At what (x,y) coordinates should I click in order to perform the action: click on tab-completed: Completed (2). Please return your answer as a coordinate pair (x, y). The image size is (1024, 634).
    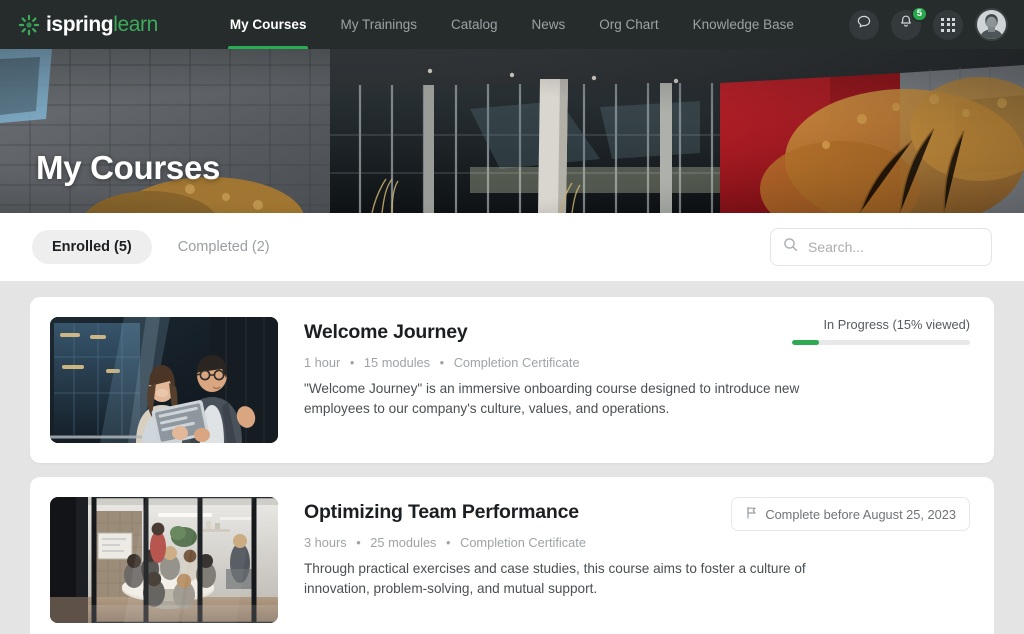
    Looking at the image, I should click on (224, 247).